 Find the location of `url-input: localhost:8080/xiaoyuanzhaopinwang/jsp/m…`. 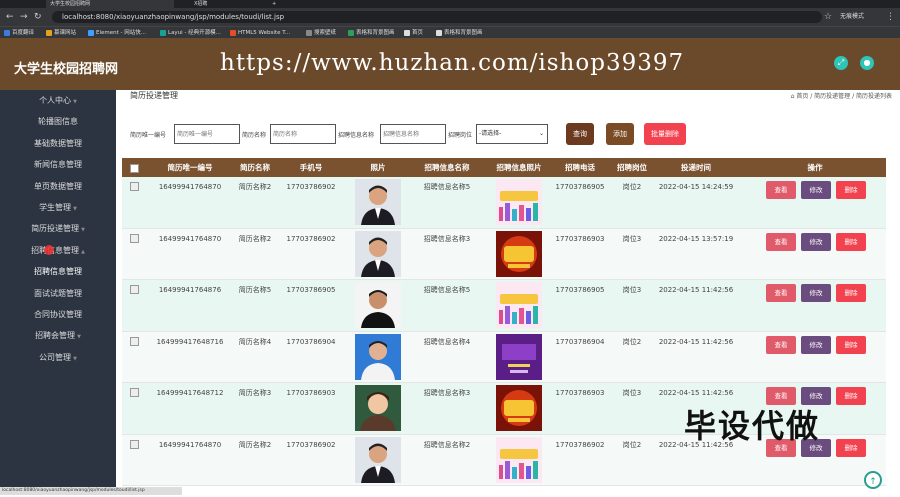

url-input: localhost:8080/xiaoyuanzhaopinwang/jsp/m… is located at coordinates (437, 17).